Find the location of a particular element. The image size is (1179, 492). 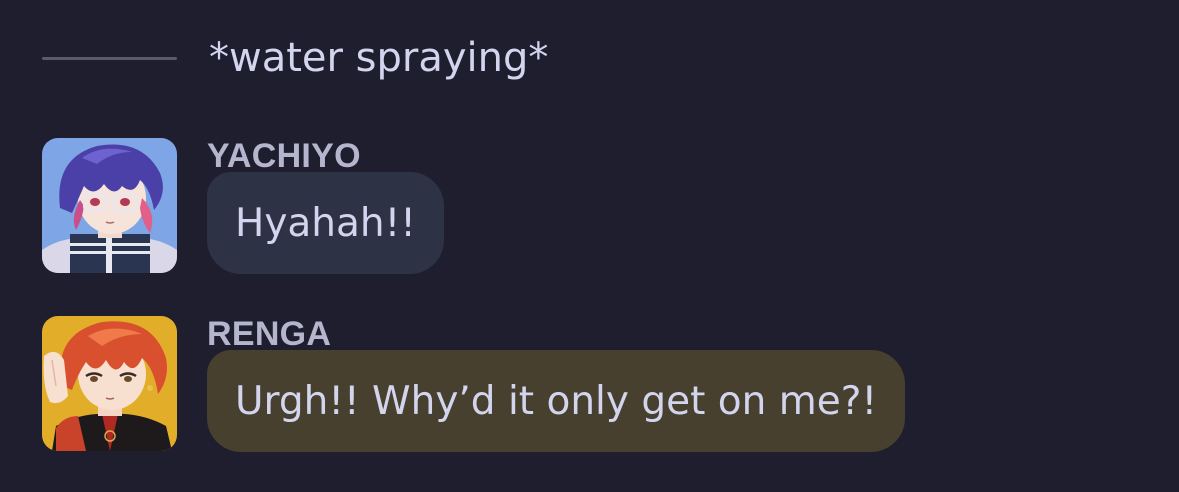

yachiyo-avatar is located at coordinates (109, 205).